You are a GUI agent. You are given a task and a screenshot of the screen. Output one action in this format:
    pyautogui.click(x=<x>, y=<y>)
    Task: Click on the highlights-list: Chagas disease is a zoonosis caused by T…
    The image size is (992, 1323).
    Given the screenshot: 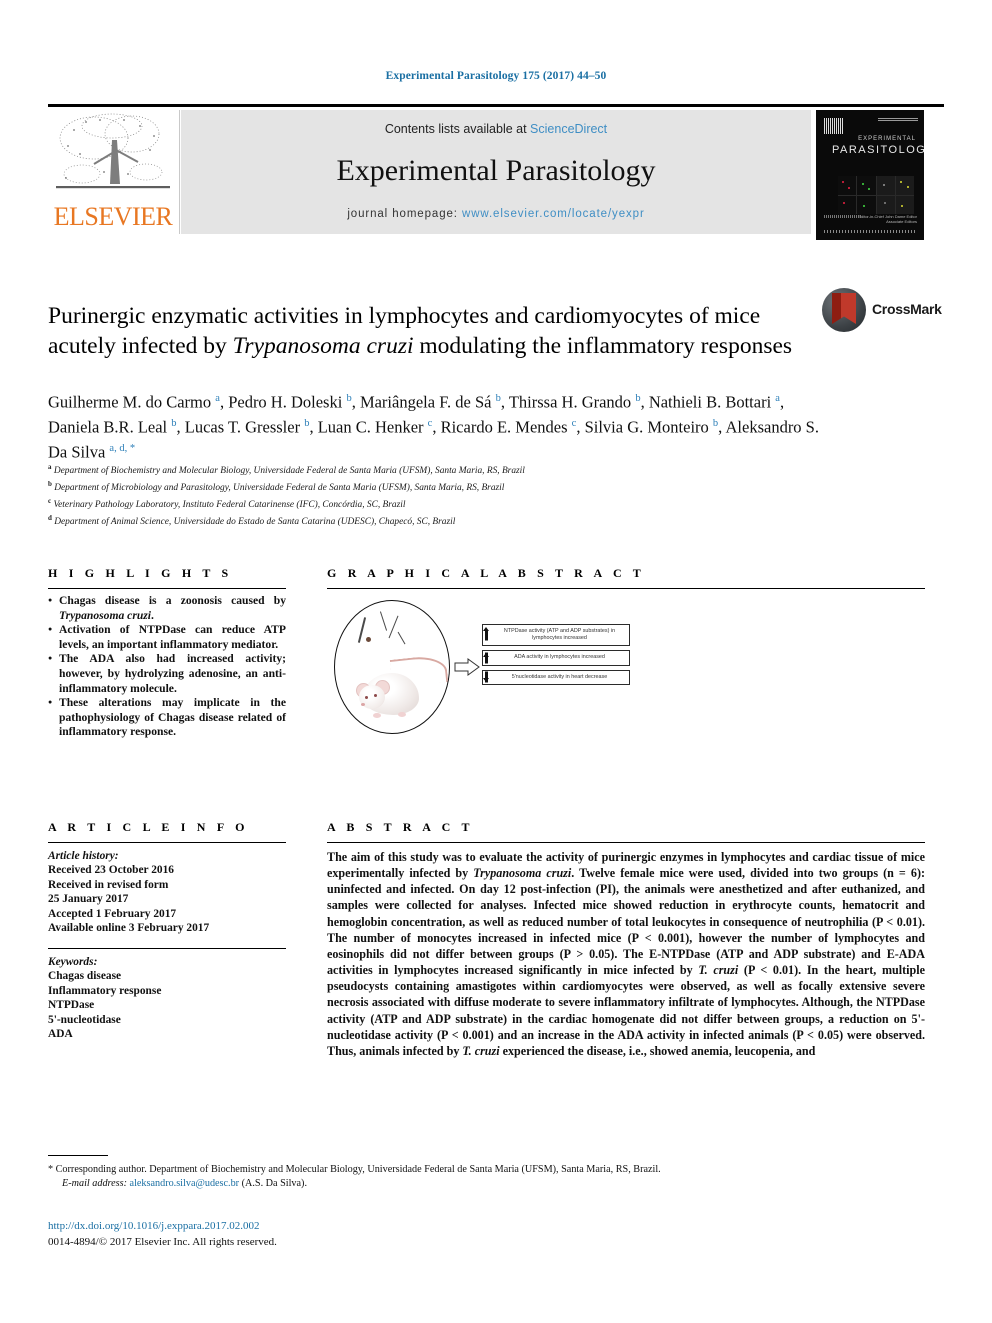 What is the action you would take?
    pyautogui.click(x=167, y=666)
    